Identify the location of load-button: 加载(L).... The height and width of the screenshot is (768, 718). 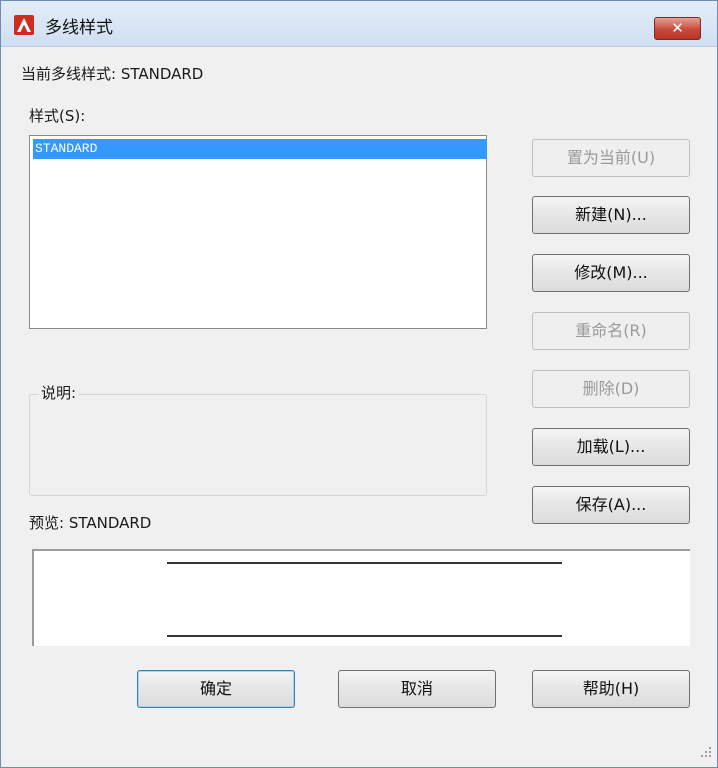
(611, 447).